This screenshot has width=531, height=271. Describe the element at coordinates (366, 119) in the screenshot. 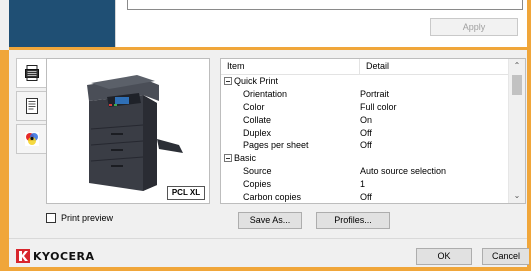

I see `detail-cell: On` at that location.